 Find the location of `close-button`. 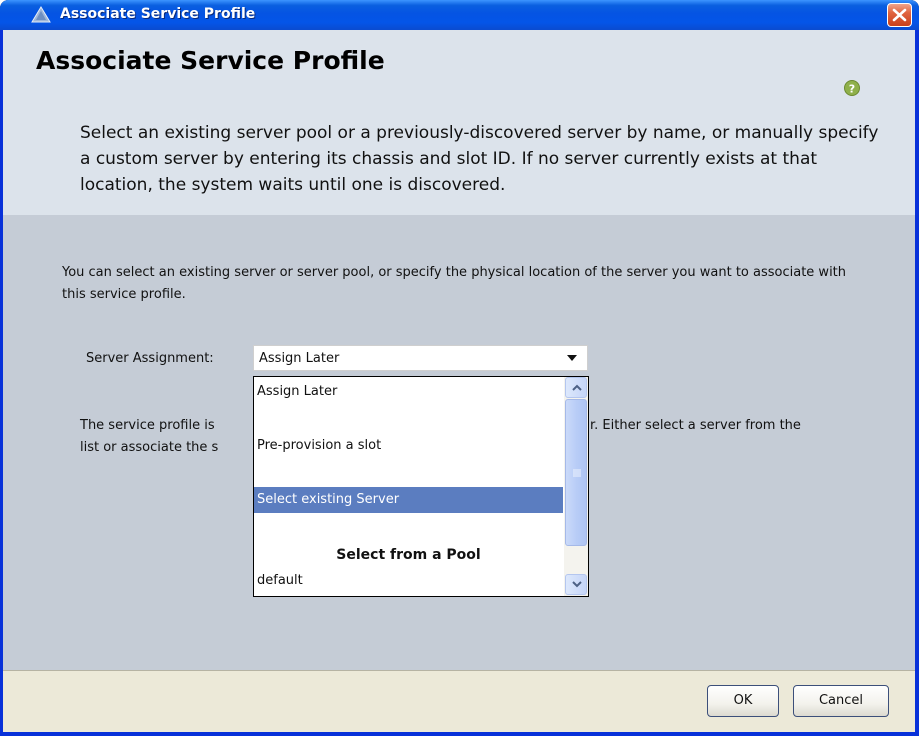

close-button is located at coordinates (899, 15).